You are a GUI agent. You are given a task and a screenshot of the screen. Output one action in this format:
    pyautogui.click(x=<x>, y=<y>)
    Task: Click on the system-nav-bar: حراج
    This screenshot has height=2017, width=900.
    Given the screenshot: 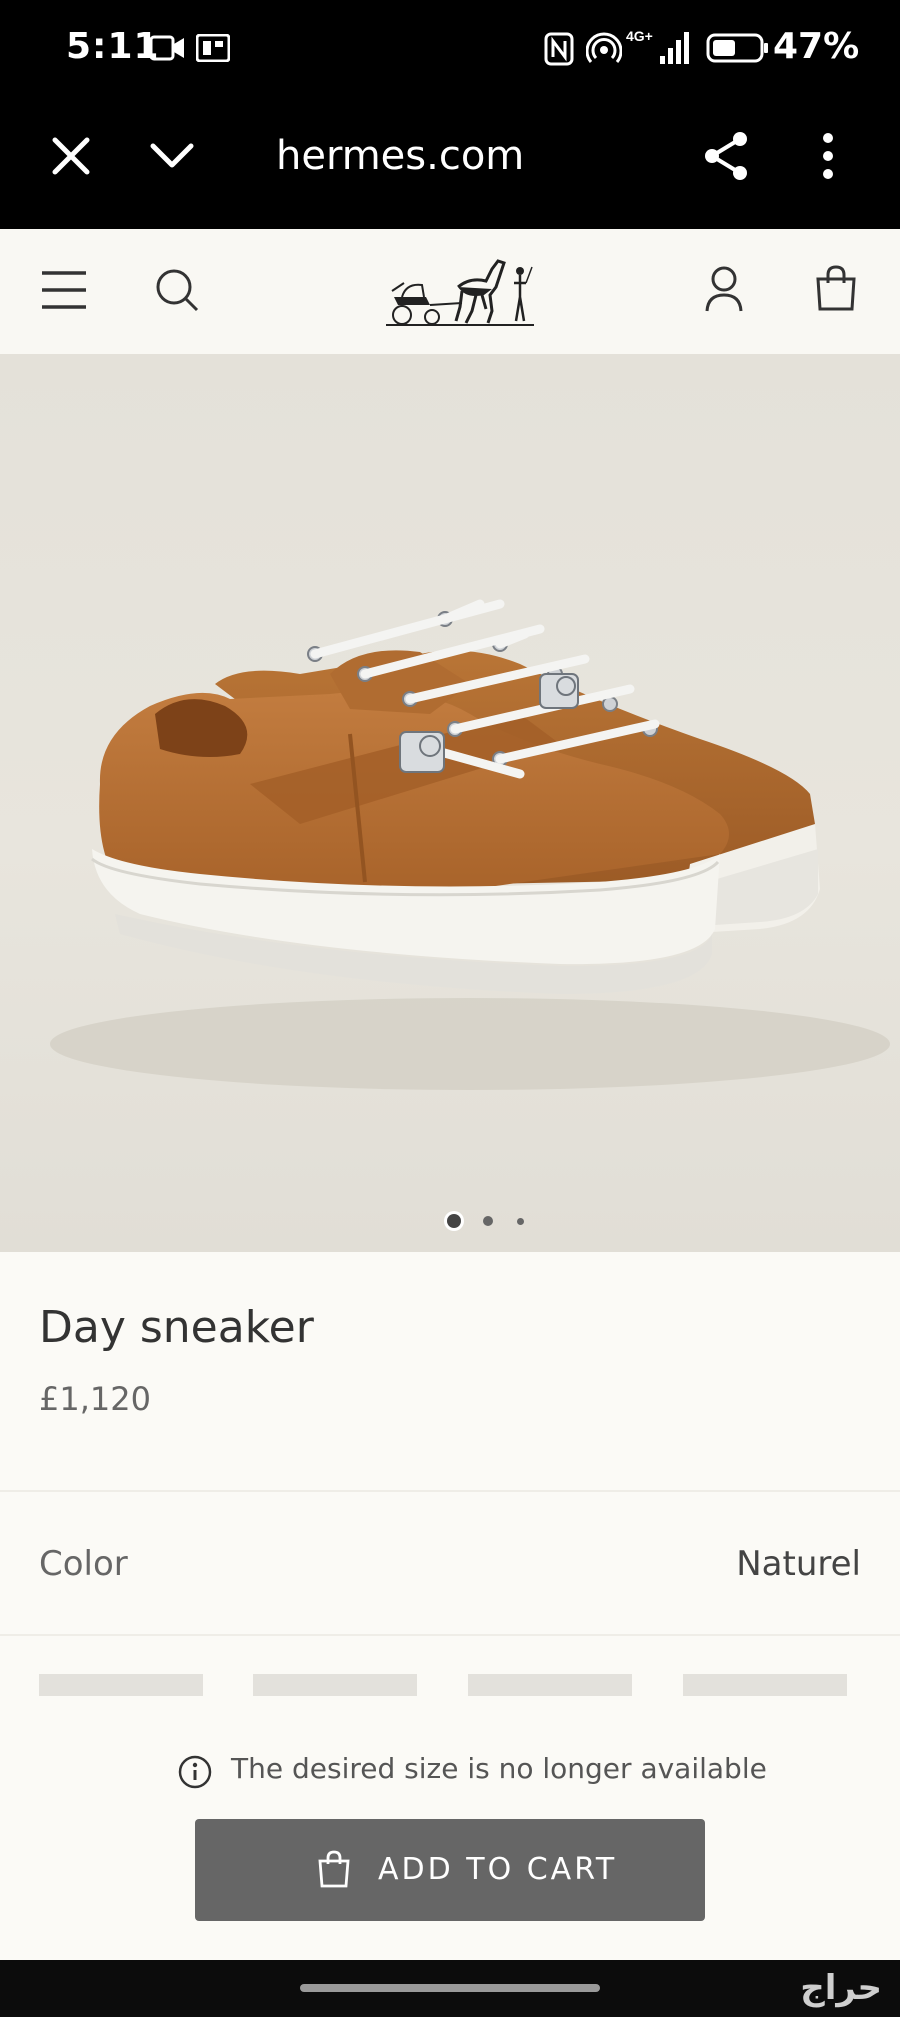 What is the action you would take?
    pyautogui.click(x=450, y=1988)
    